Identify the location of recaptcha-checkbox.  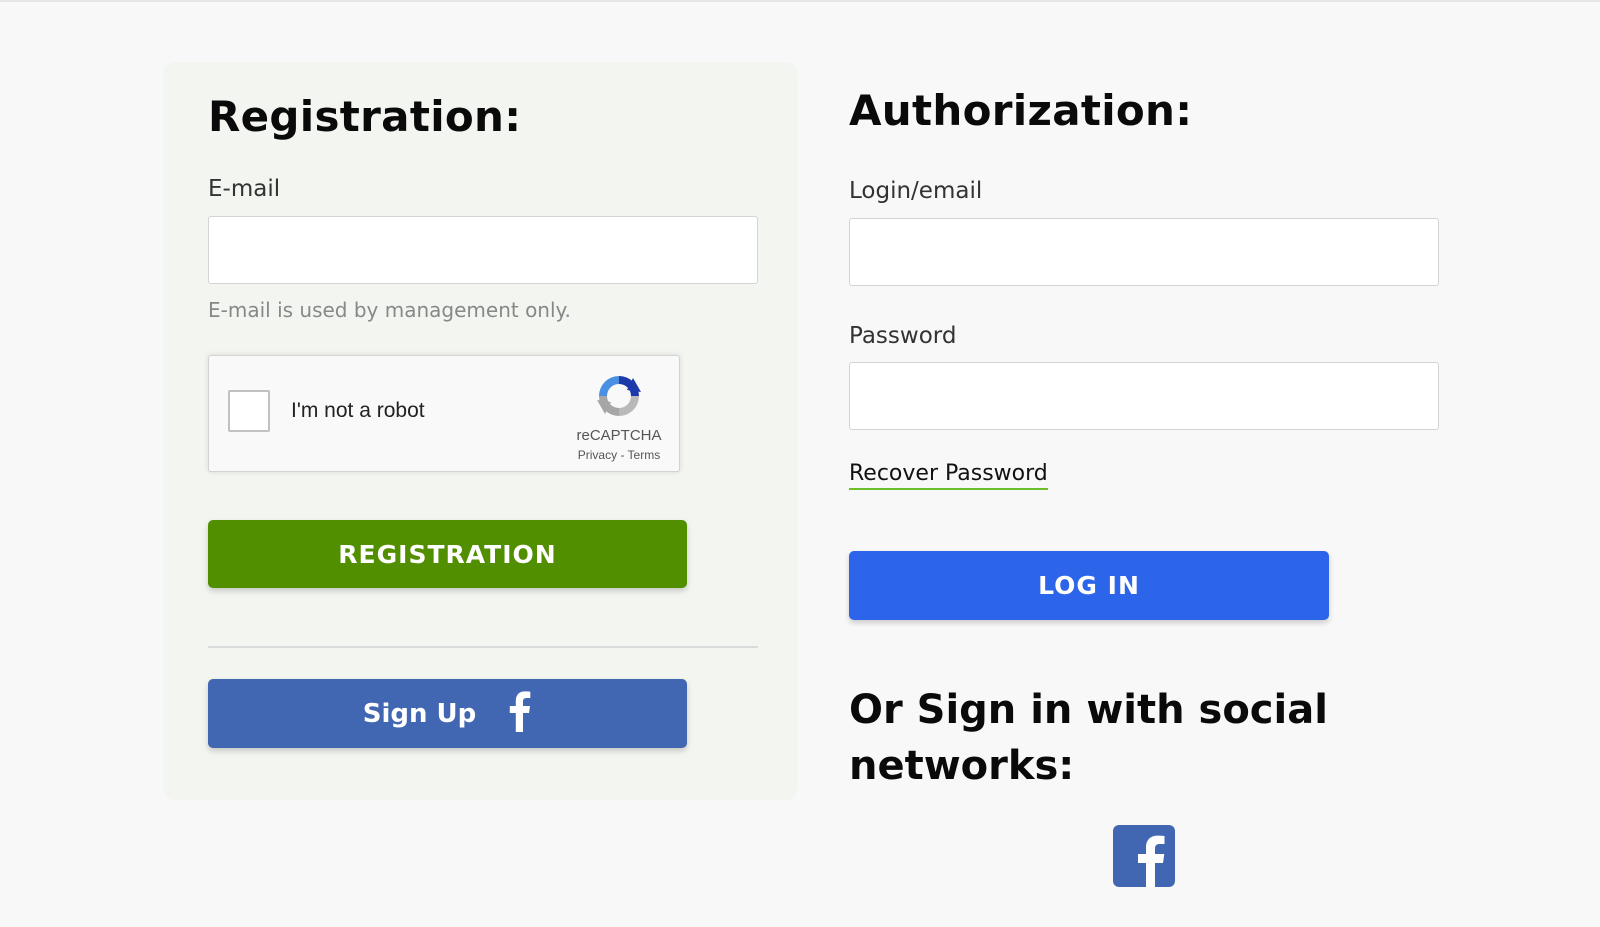
(249, 411).